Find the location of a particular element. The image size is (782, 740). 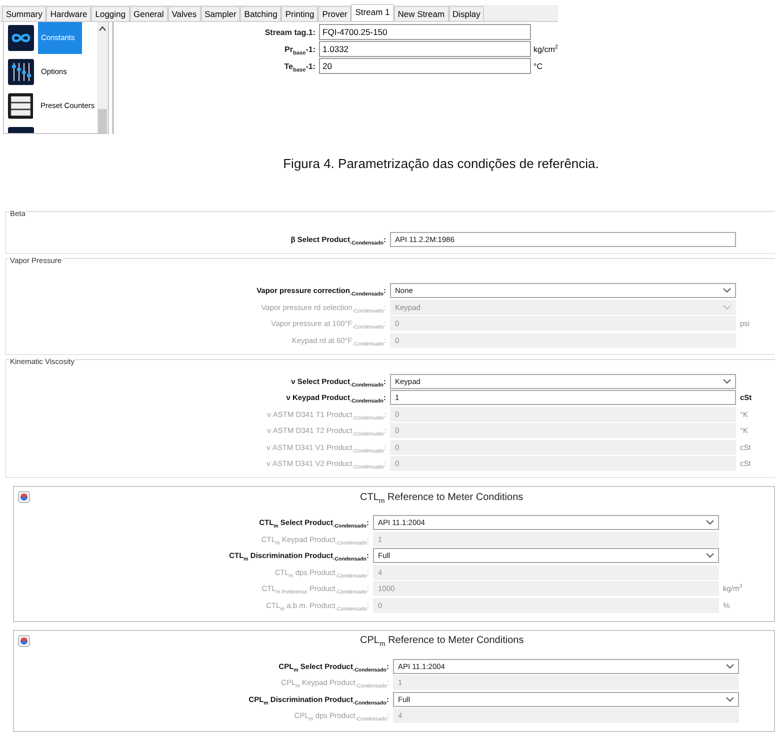

counters-icon is located at coordinates (21, 106).